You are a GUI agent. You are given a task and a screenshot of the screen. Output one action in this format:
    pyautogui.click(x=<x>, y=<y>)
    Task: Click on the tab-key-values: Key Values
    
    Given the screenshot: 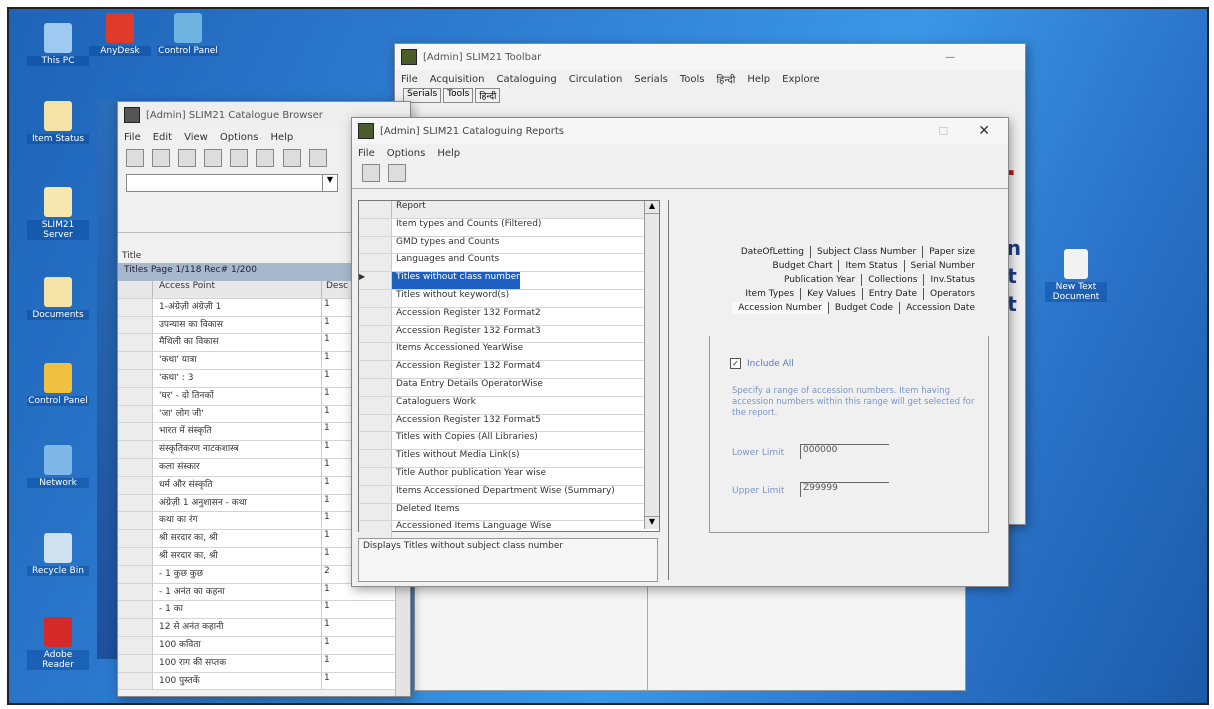 What is the action you would take?
    pyautogui.click(x=831, y=294)
    